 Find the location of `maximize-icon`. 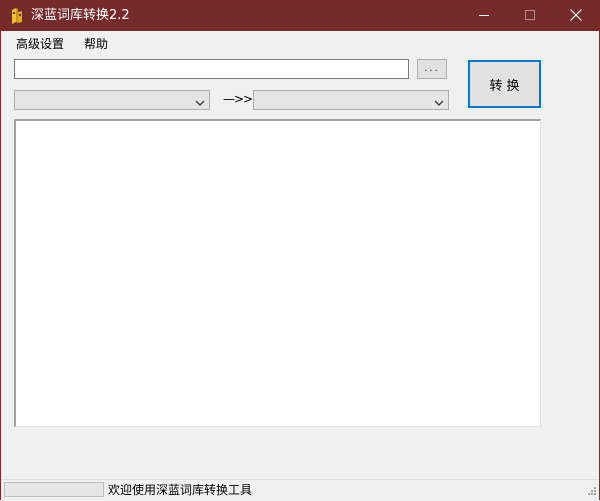

maximize-icon is located at coordinates (530, 16).